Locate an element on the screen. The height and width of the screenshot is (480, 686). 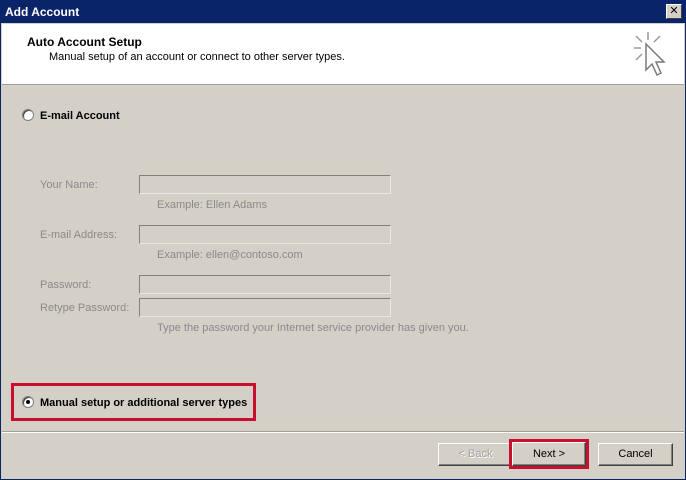
retype-password-label: Retype Password: is located at coordinates (85, 308).